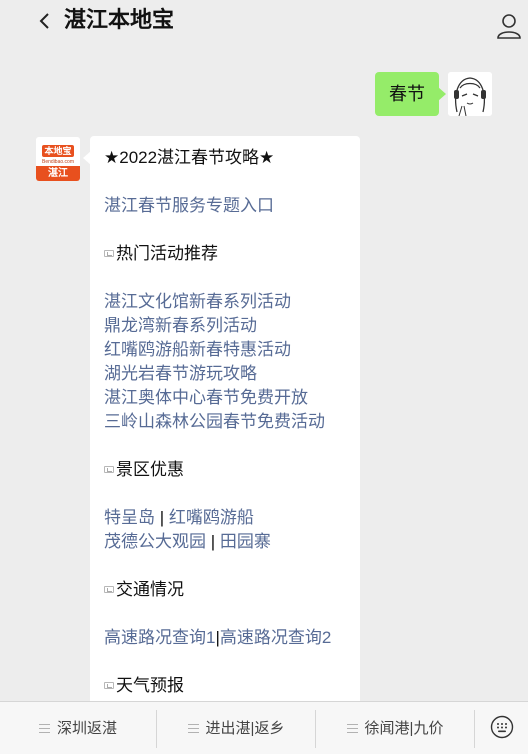  Describe the element at coordinates (150, 589) in the screenshot. I see `section-title: 交通情况` at that location.